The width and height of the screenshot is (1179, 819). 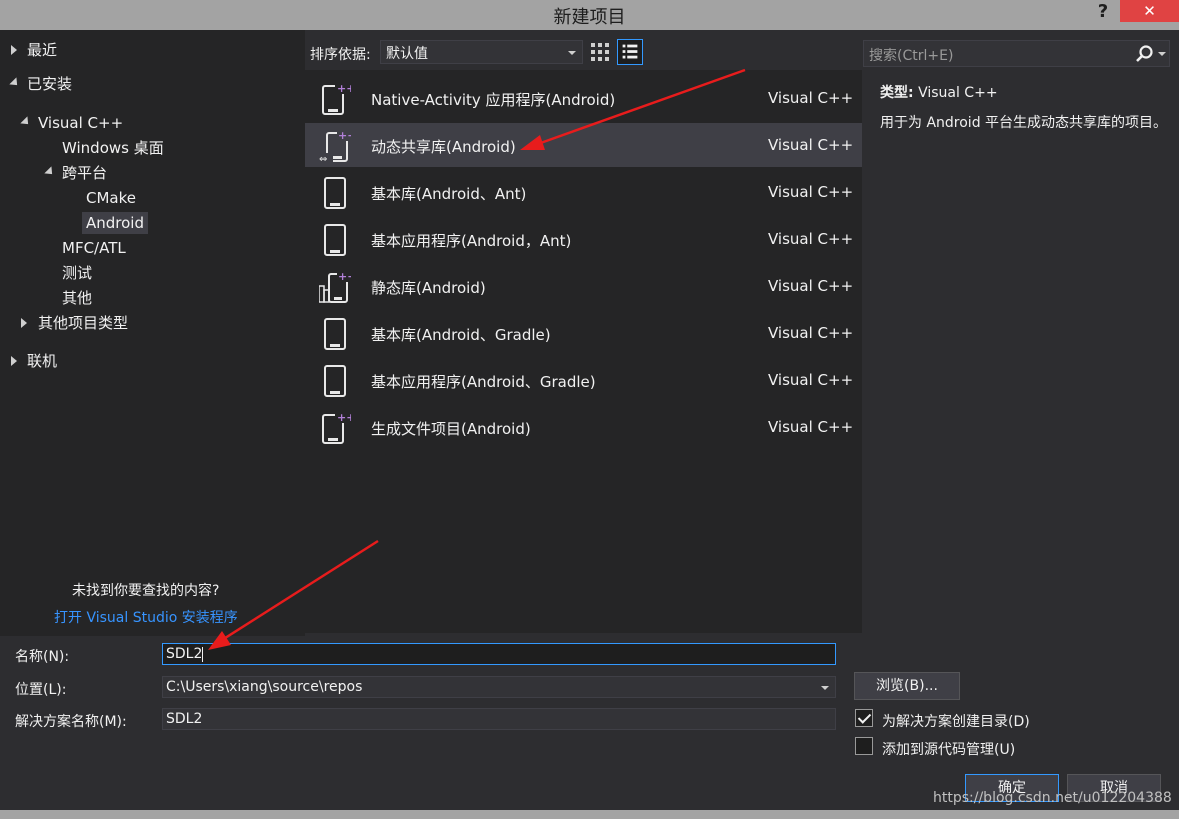 I want to click on name-value: SDL2, so click(x=184, y=654).